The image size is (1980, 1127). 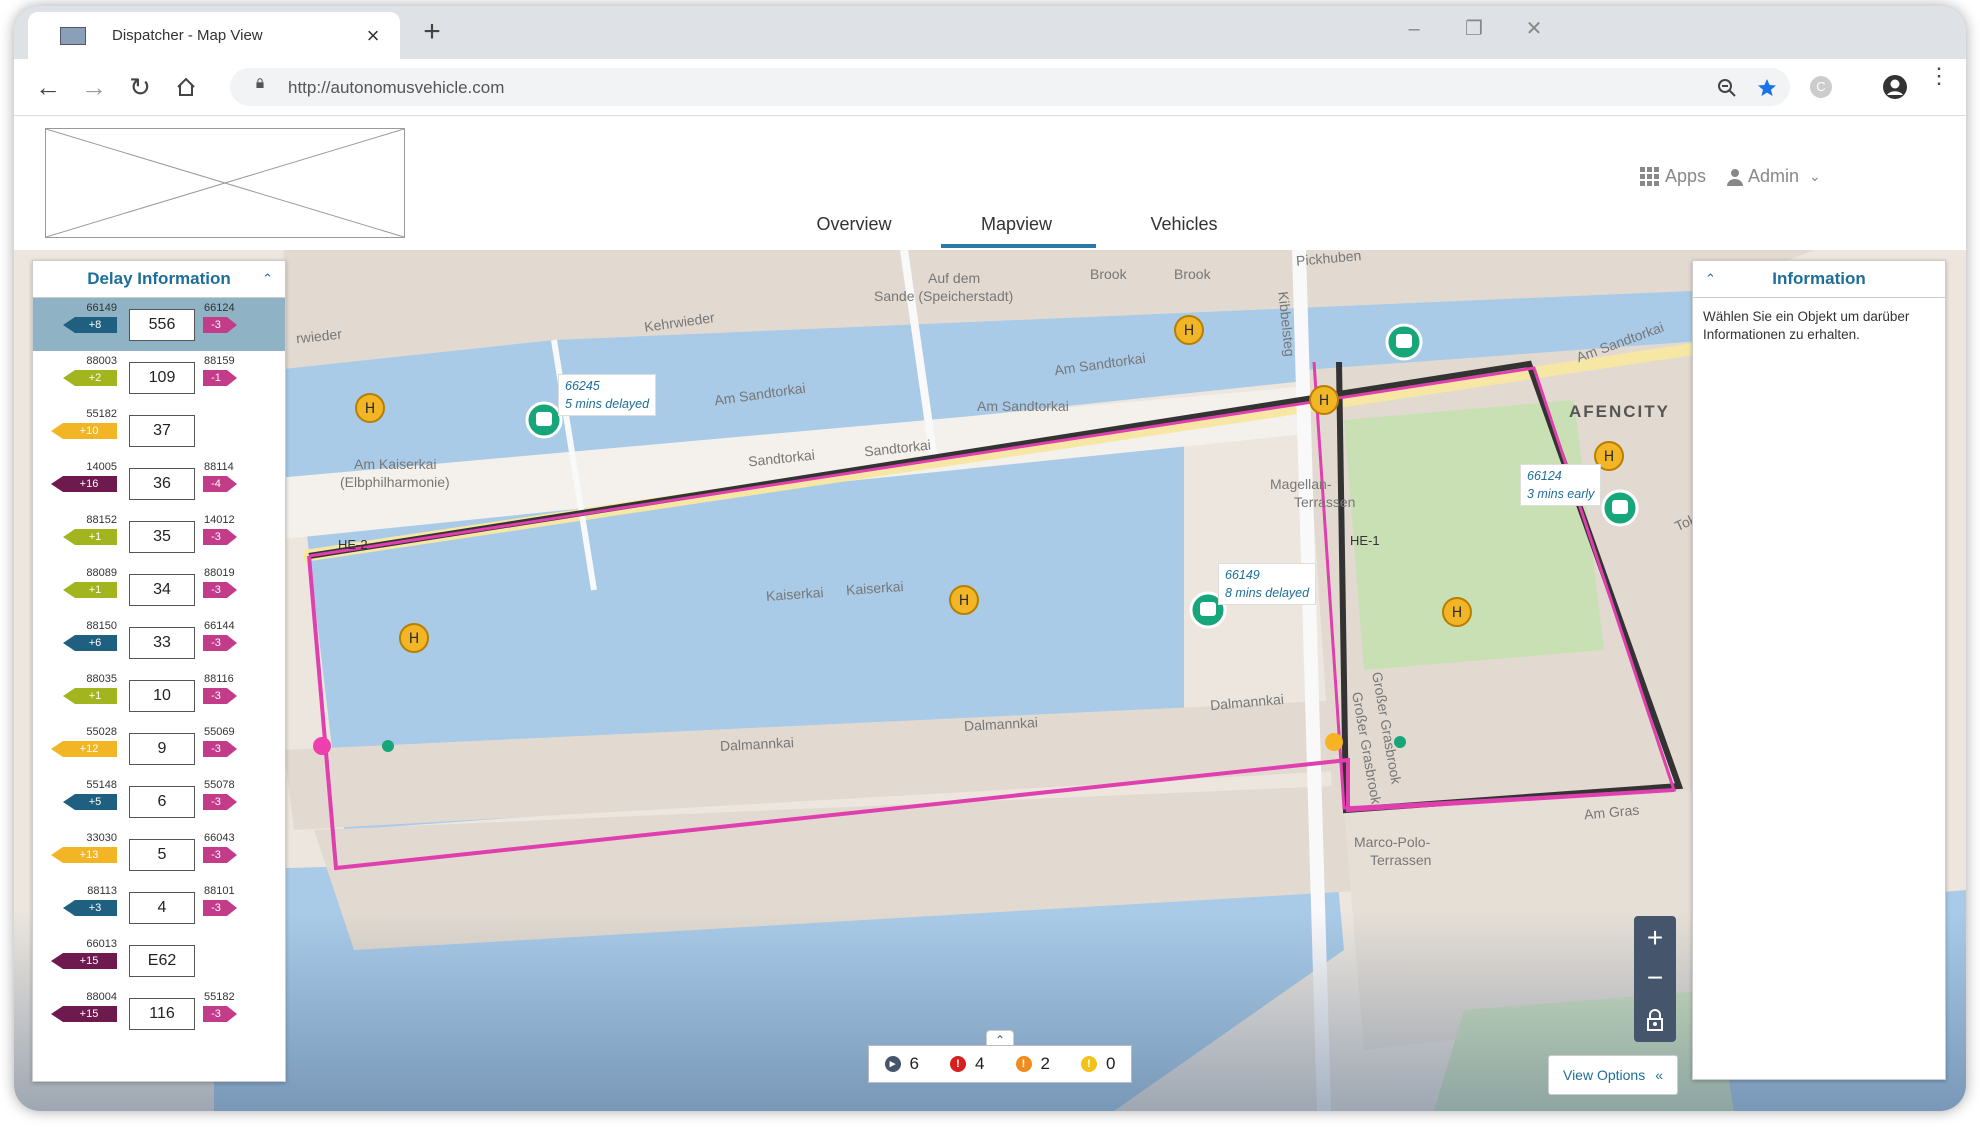 What do you see at coordinates (1267, 584) in the screenshot?
I see `vehicle-tag-66149: 66149 8 mins delayed` at bounding box center [1267, 584].